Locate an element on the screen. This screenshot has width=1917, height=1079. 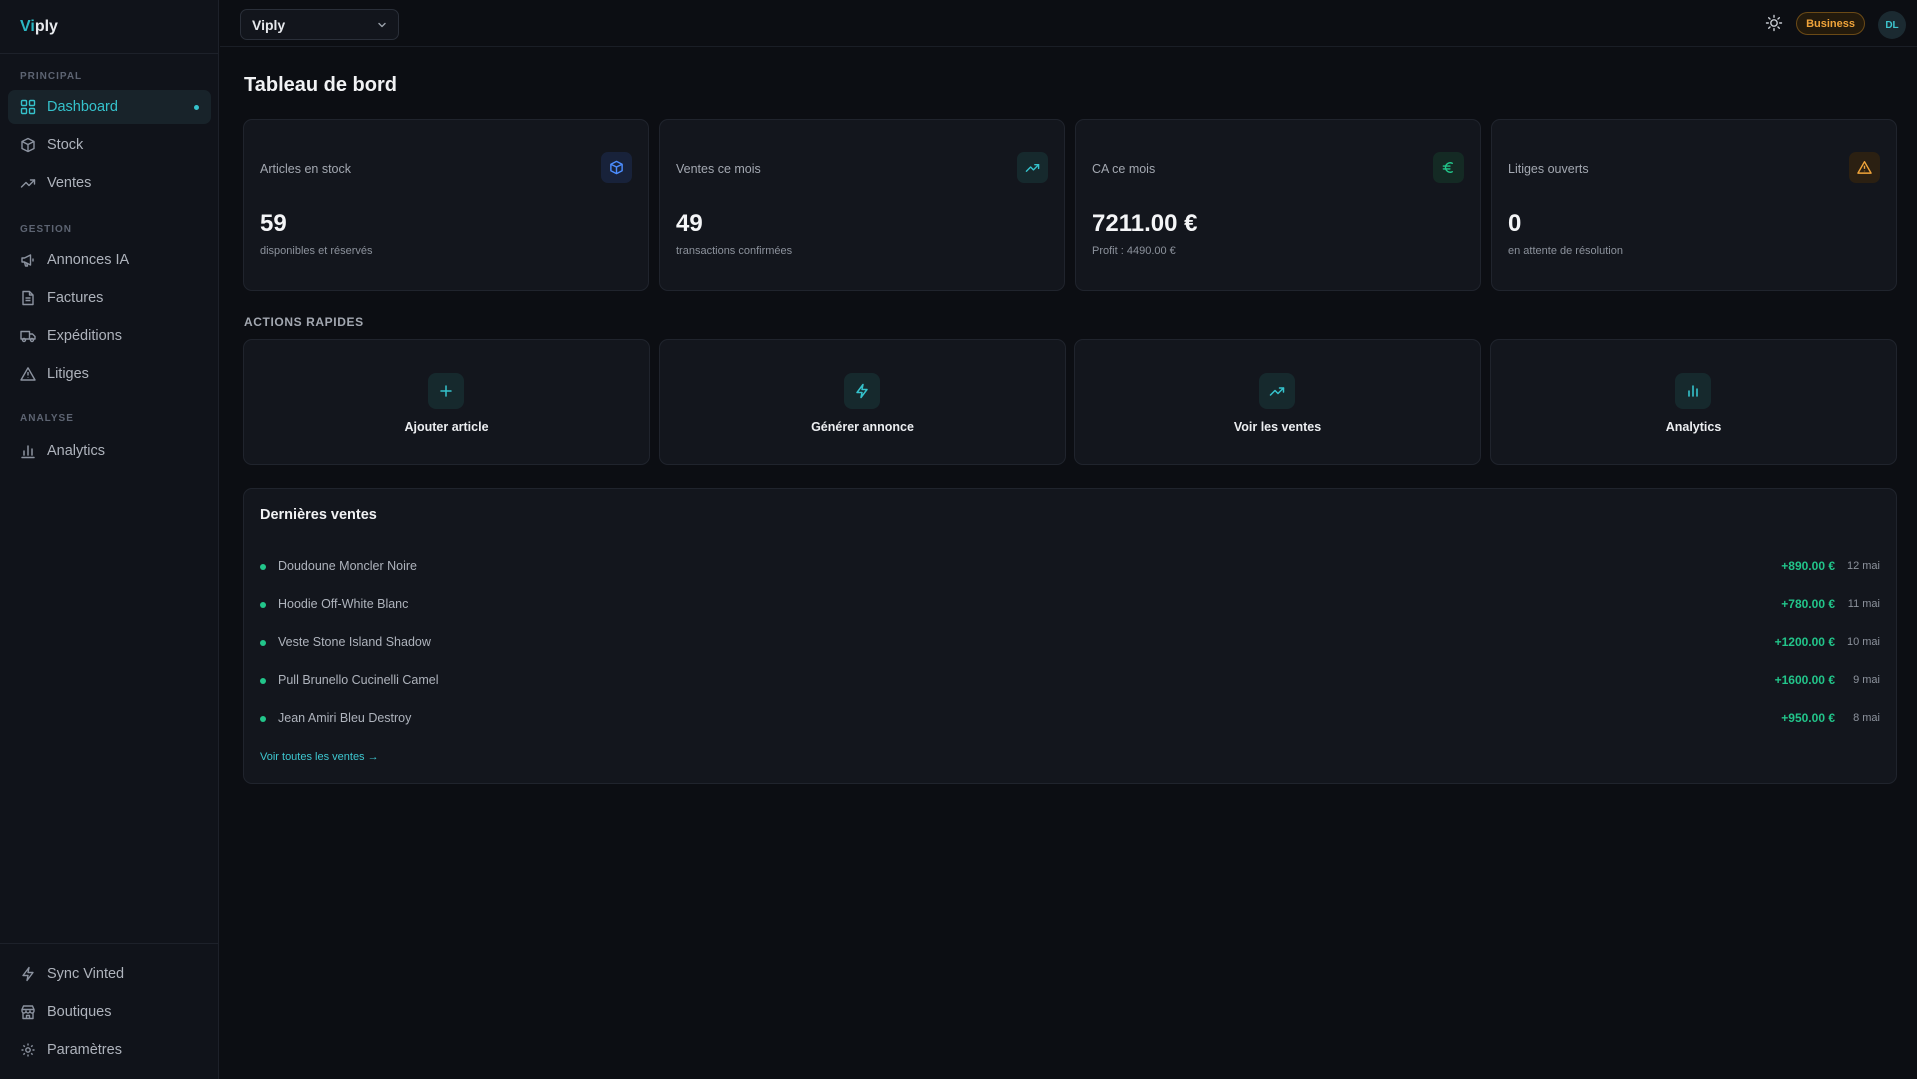
stat-subtext: disponibles et réservés is located at coordinates (316, 251).